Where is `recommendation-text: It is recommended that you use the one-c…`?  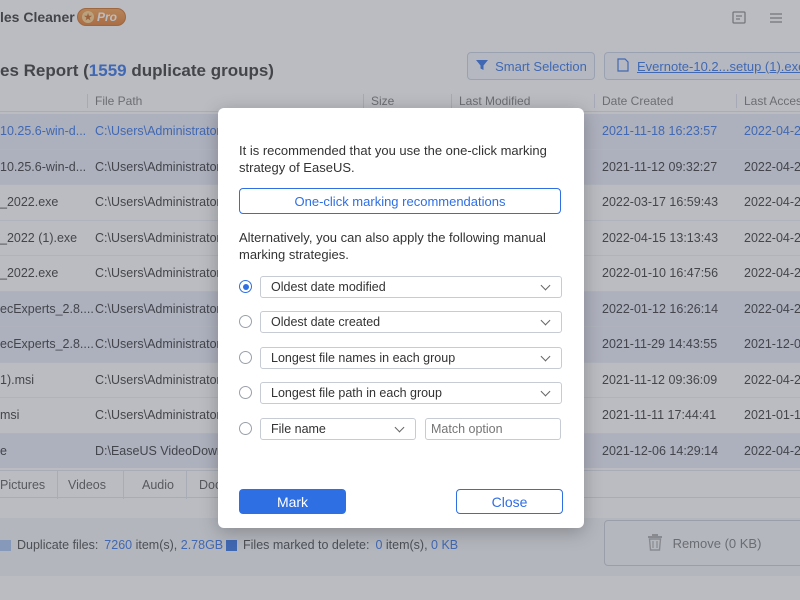 recommendation-text: It is recommended that you use the one-c… is located at coordinates (393, 159).